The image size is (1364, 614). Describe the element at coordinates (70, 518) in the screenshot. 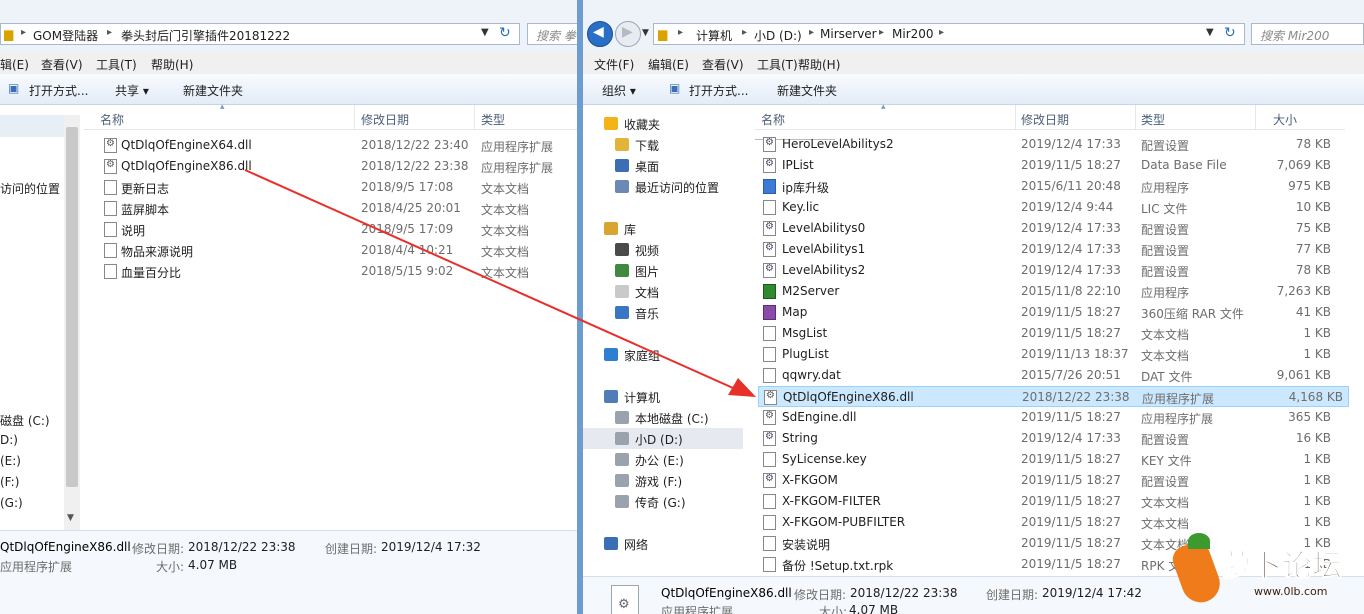

I see `scroll-down-icon: ▼` at that location.